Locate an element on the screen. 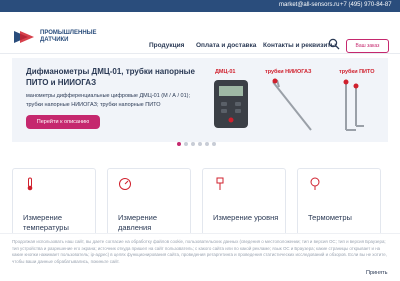  category-title: Измерение температуры is located at coordinates (46, 222).